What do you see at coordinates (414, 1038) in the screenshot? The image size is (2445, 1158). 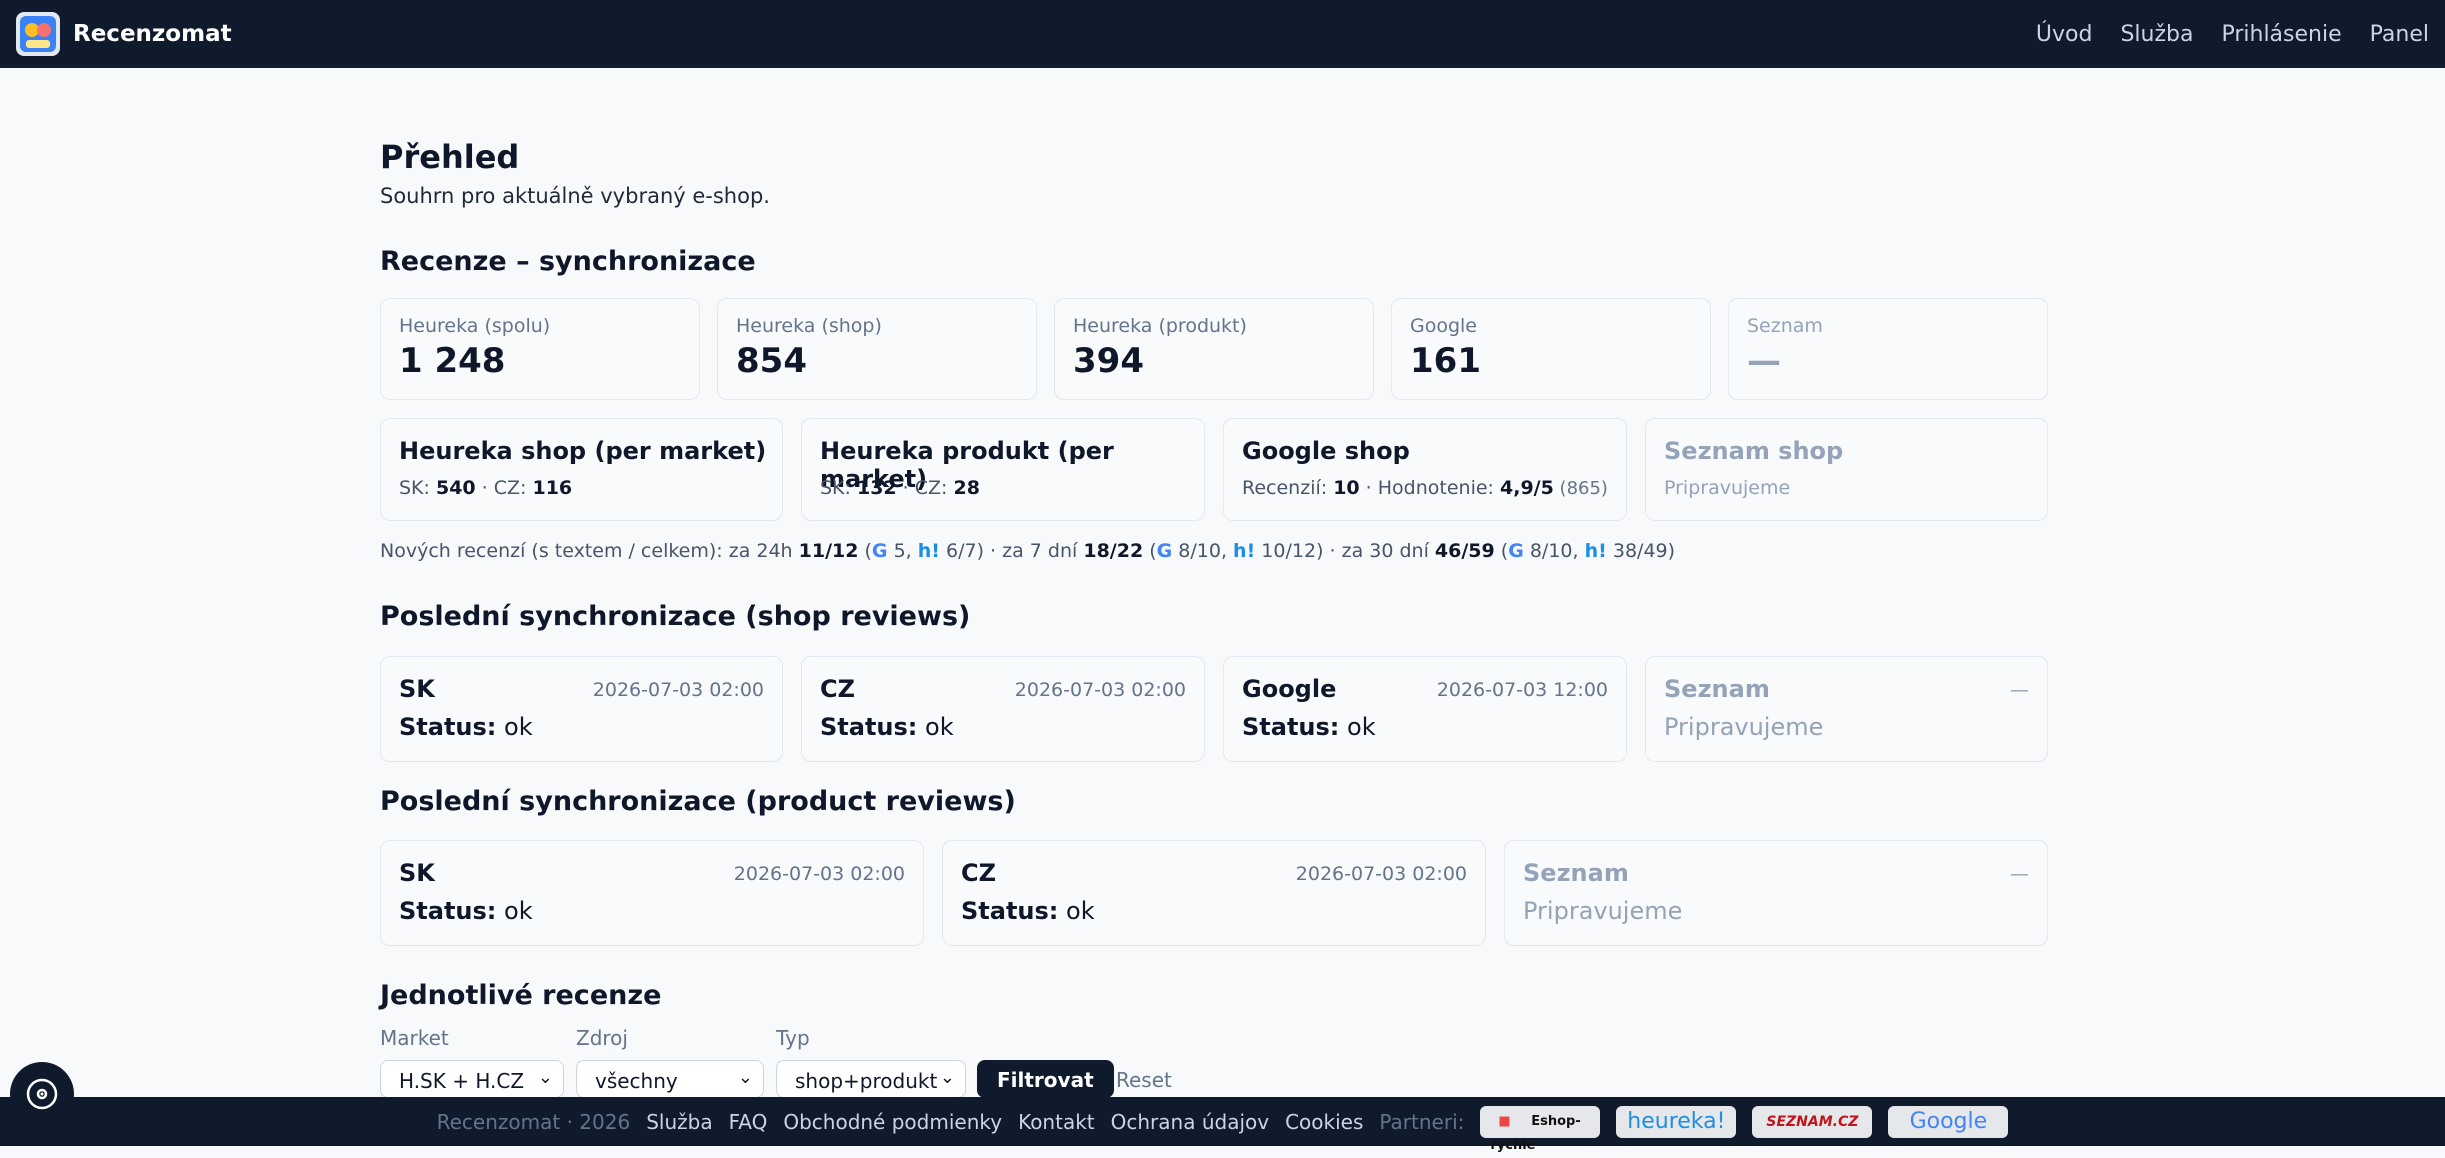 I see `filter-market-label: Market` at bounding box center [414, 1038].